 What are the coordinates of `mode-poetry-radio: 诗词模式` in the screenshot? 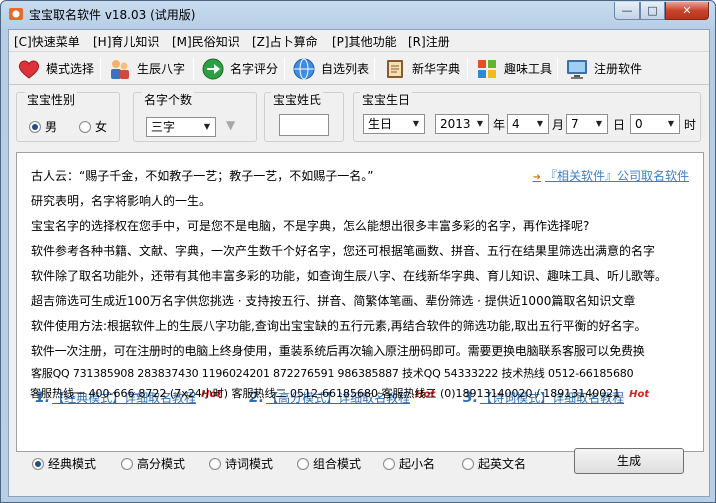 It's located at (241, 463).